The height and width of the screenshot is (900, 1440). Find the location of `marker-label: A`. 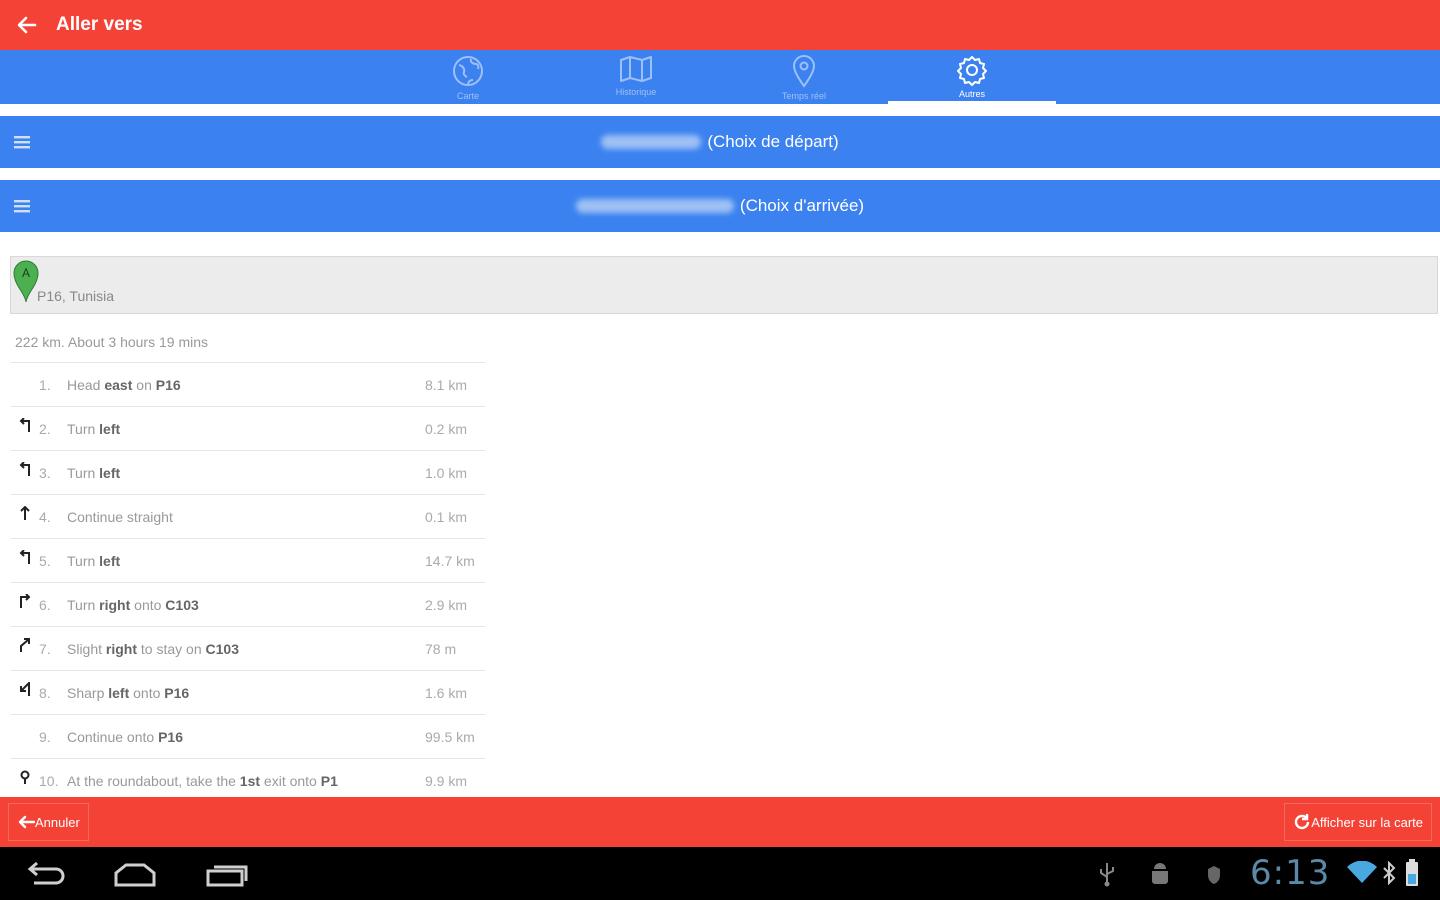

marker-label: A is located at coordinates (26, 273).